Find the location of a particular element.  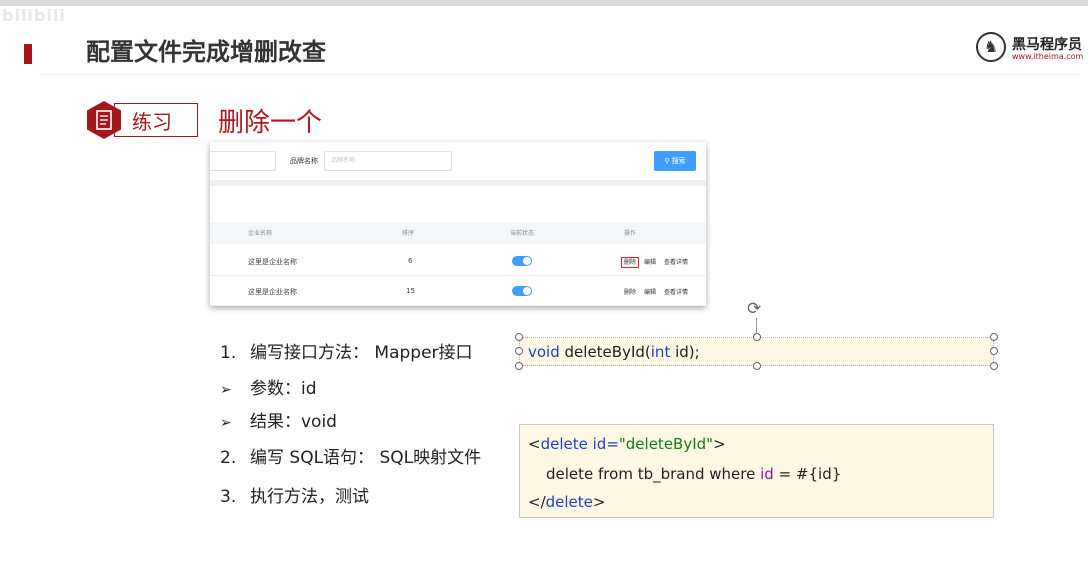

brand-name-input: 品牌名称 is located at coordinates (388, 161).